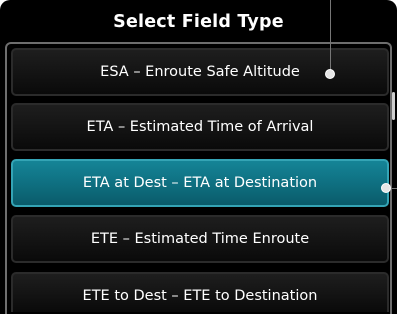 The height and width of the screenshot is (314, 397). What do you see at coordinates (198, 22) in the screenshot?
I see `dialog-title: Select Field Type` at bounding box center [198, 22].